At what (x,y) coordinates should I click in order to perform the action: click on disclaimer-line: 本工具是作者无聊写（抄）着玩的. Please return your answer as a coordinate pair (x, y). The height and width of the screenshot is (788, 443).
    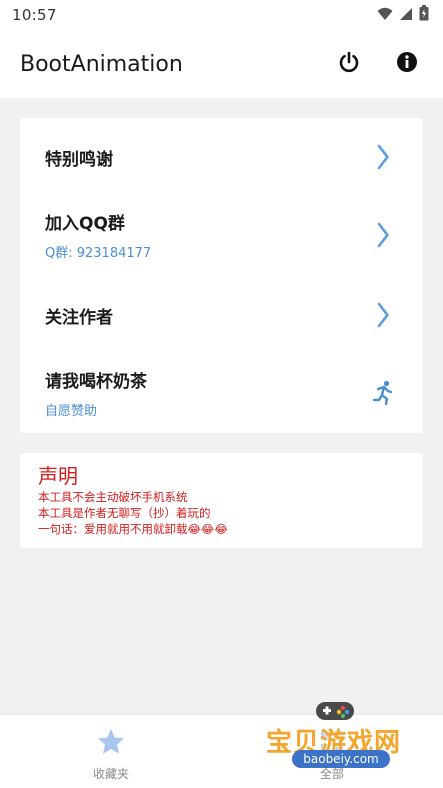
    Looking at the image, I should click on (124, 513).